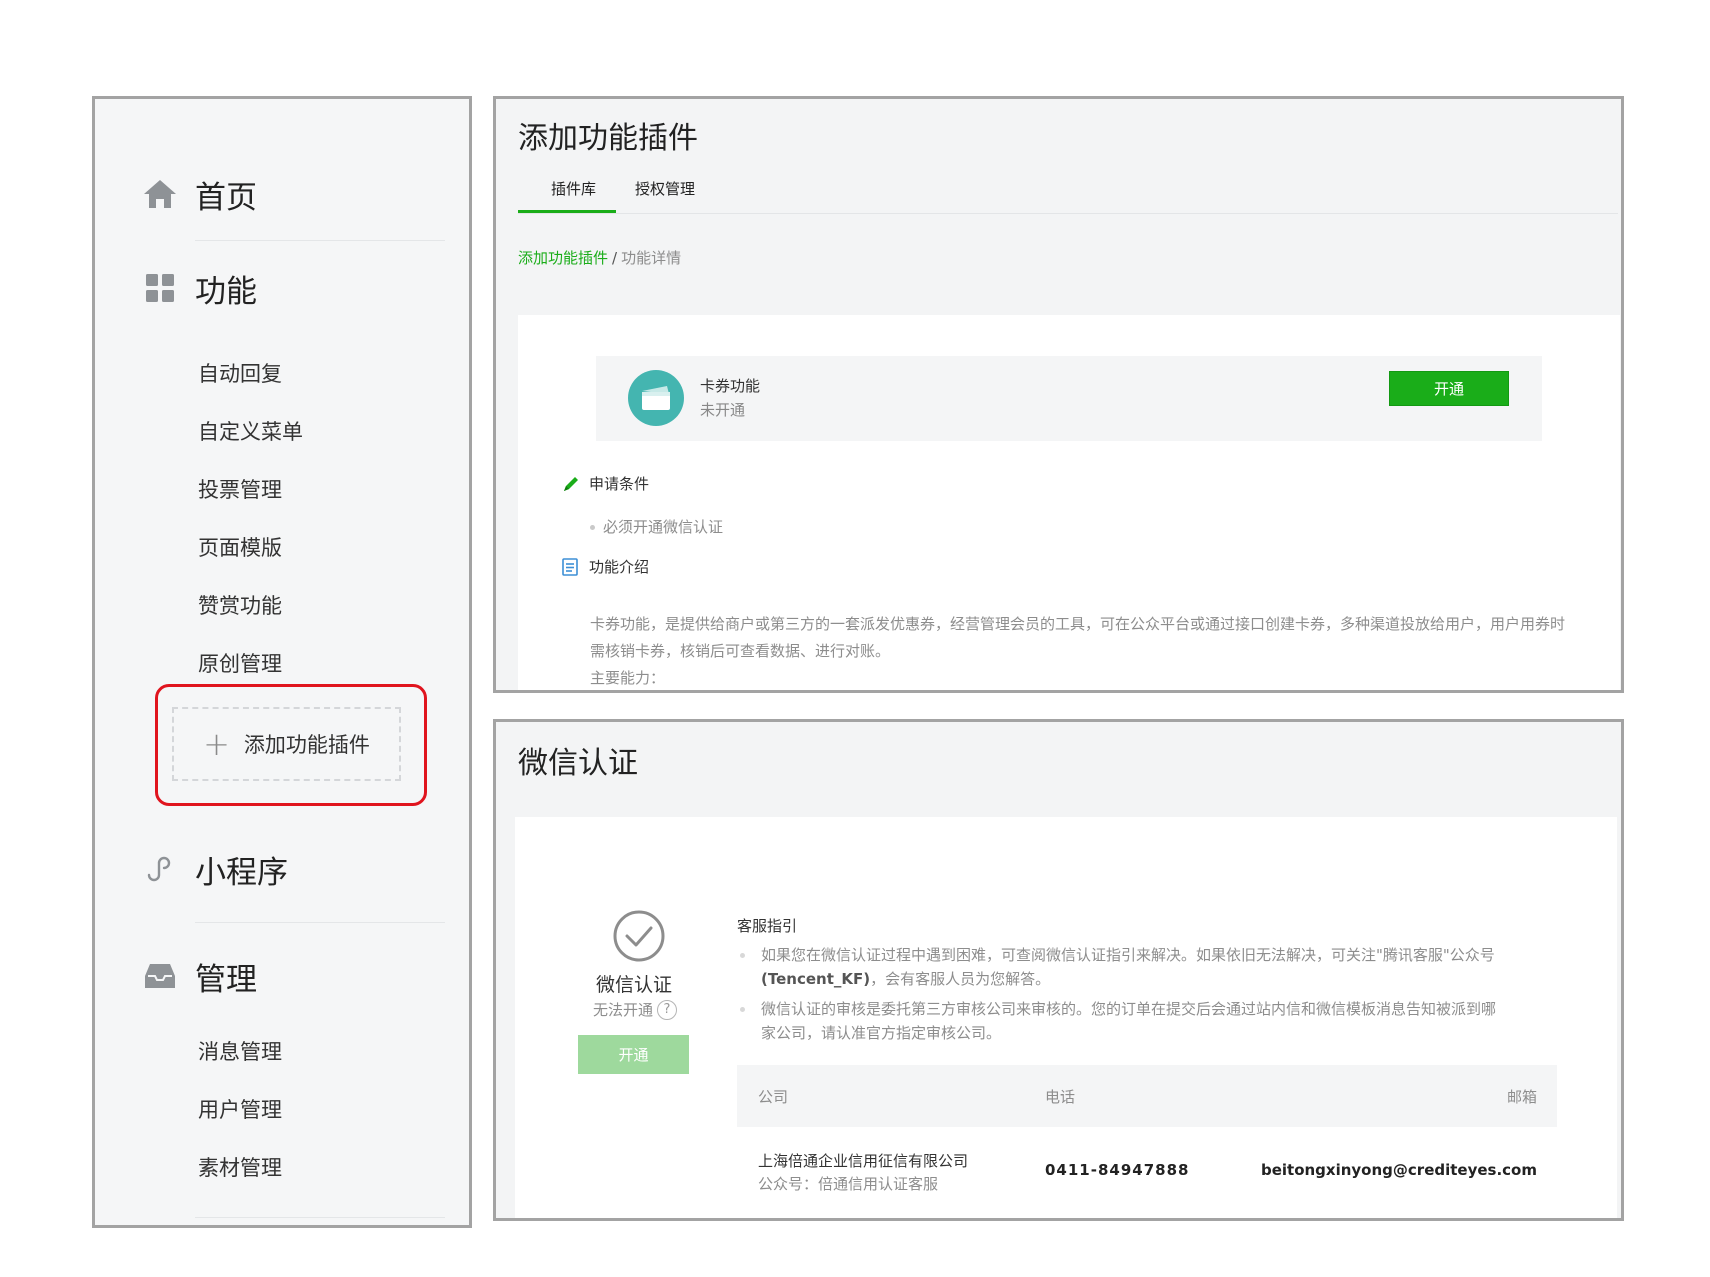 The height and width of the screenshot is (1277, 1710). What do you see at coordinates (1069, 398) in the screenshot?
I see `plugin-card: 卡券功能 未开通 开通` at bounding box center [1069, 398].